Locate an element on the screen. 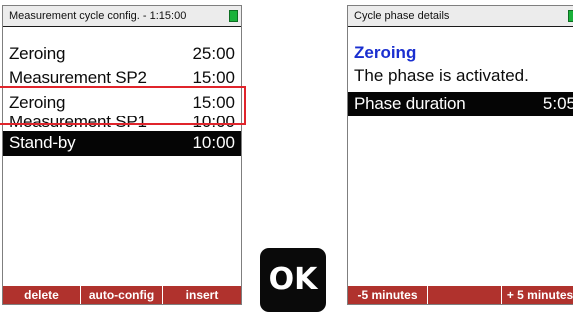 This screenshot has height=318, width=573. phase-duration: 10:00 is located at coordinates (213, 142).